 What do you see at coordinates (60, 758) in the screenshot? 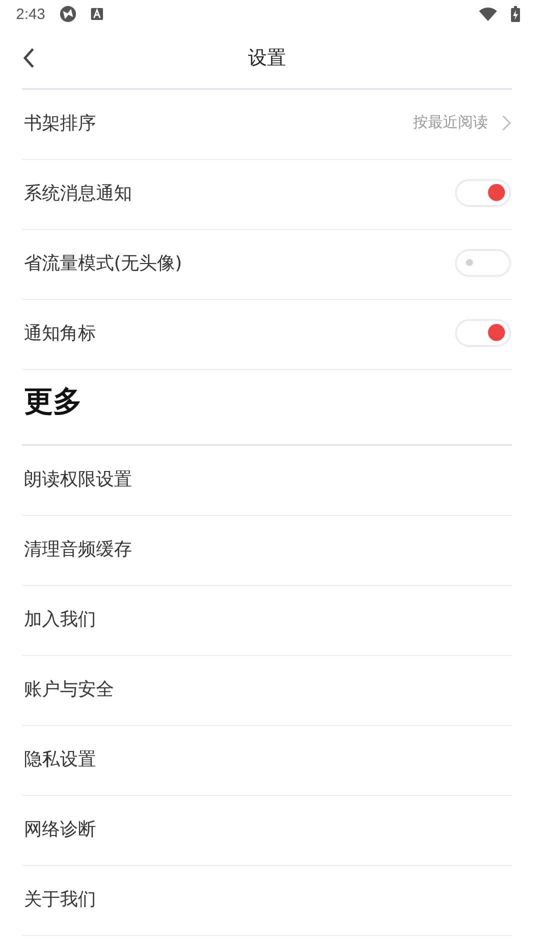
I see `menu-item: 隐私设置` at bounding box center [60, 758].